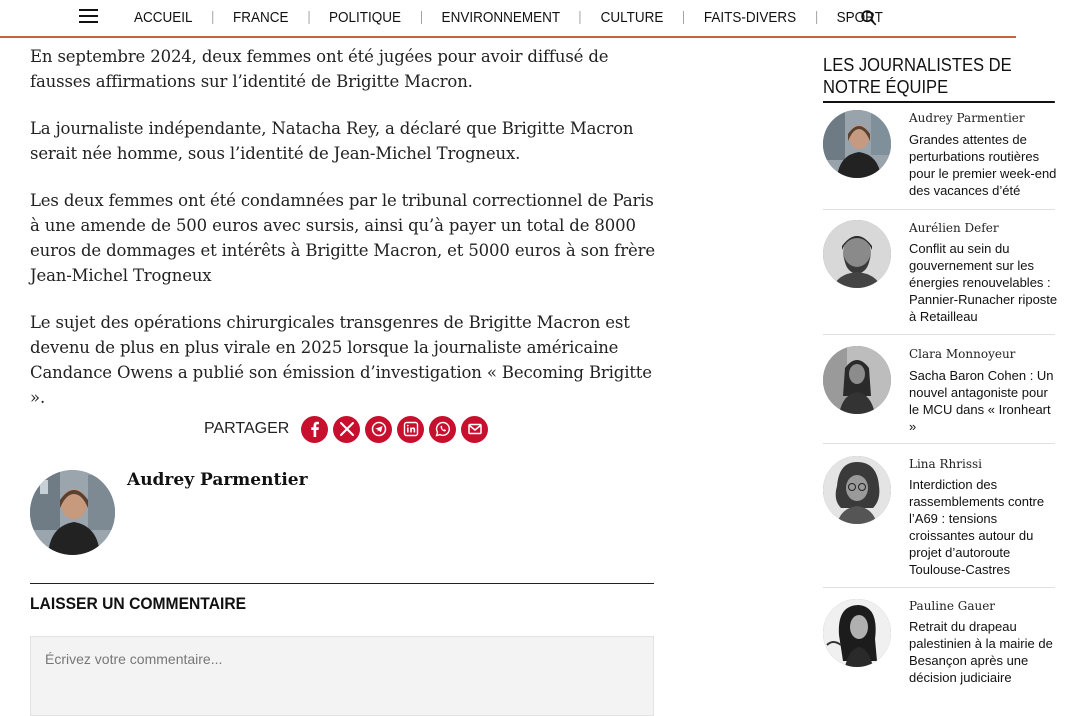 The image size is (1080, 716). I want to click on nav-item-culture: CULTURE, so click(632, 17).